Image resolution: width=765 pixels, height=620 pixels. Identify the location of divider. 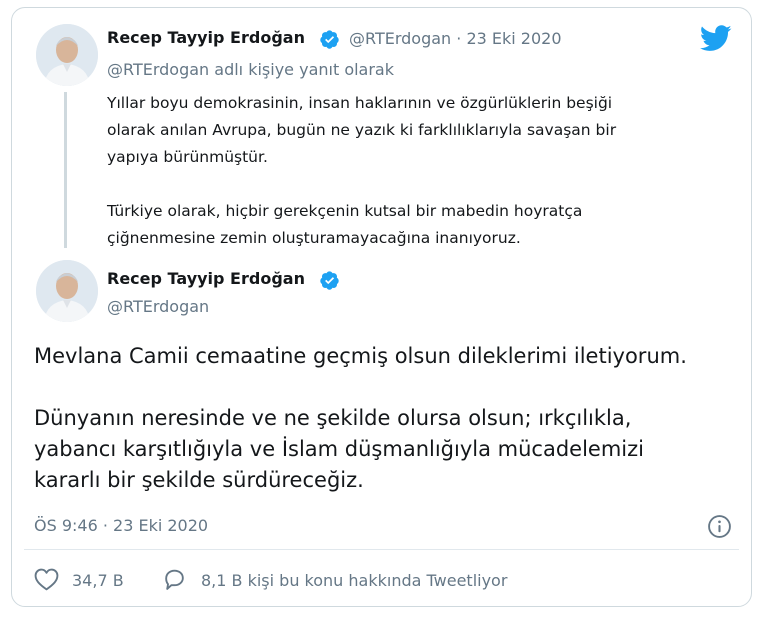
(381, 549).